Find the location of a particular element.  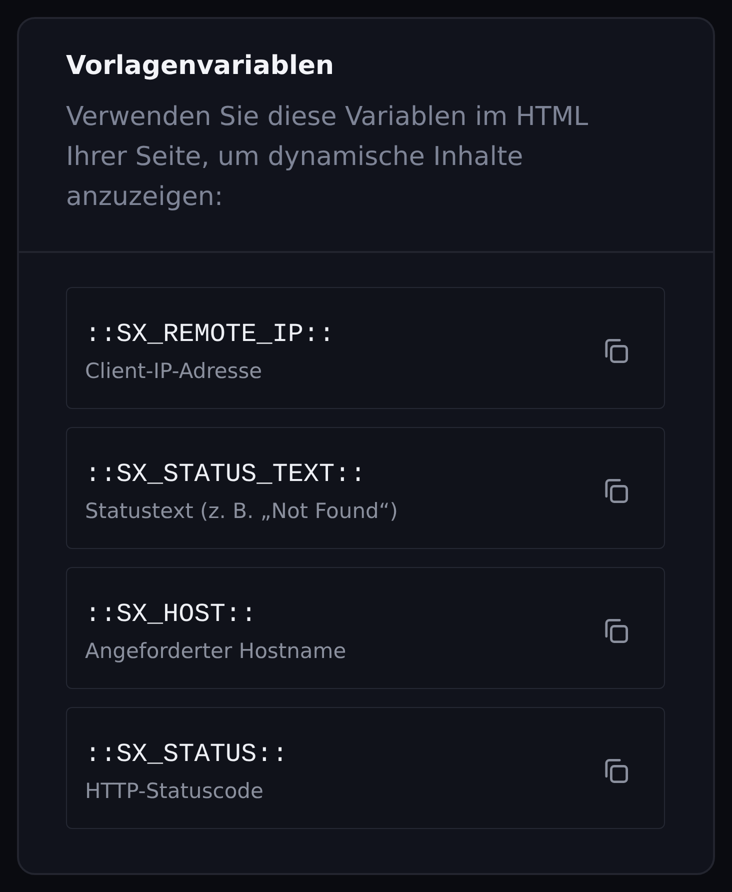

variable-name: ::SX_STATUS:: is located at coordinates (186, 754).